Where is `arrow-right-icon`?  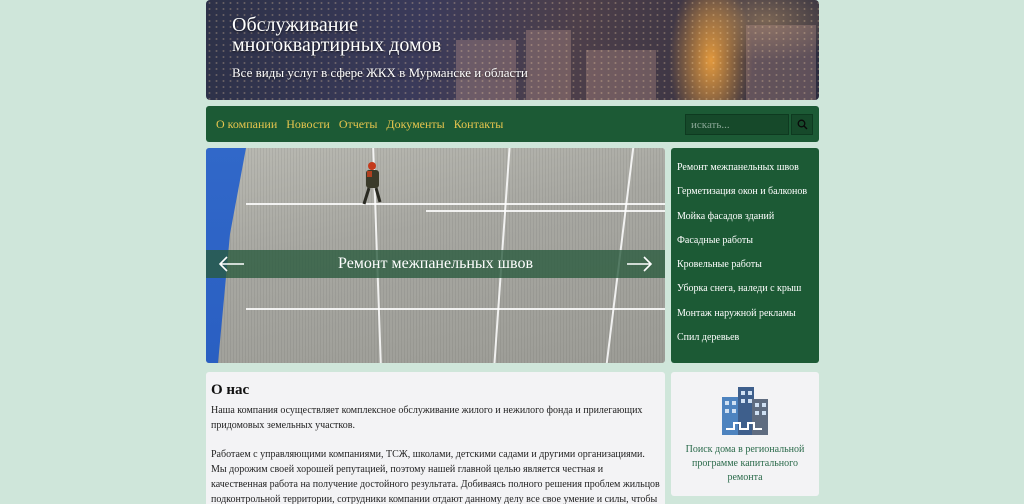 arrow-right-icon is located at coordinates (639, 264).